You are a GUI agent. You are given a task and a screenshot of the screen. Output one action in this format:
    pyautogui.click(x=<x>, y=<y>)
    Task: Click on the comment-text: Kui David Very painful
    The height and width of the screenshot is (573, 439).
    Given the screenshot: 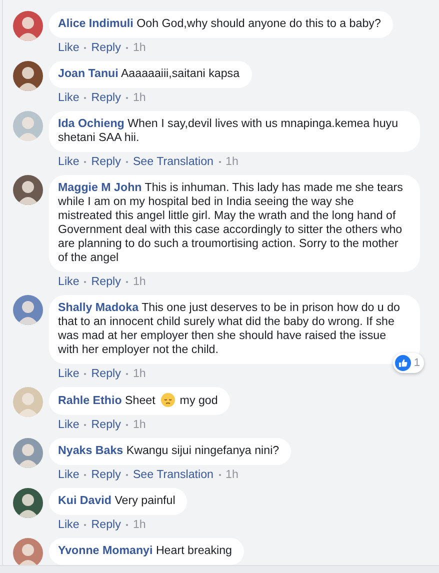 What is the action you would take?
    pyautogui.click(x=117, y=501)
    